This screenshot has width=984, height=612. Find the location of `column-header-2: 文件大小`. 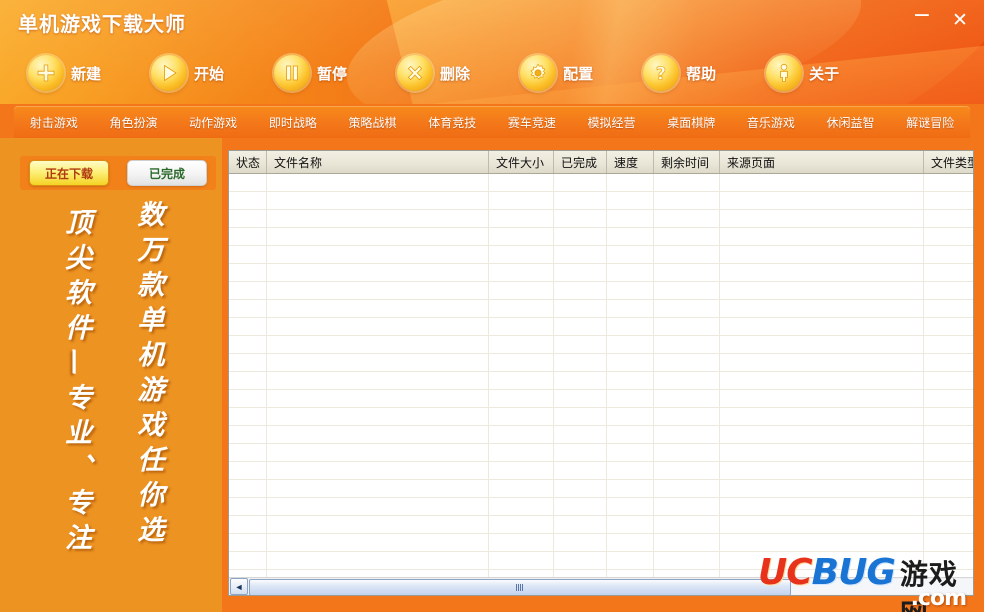

column-header-2: 文件大小 is located at coordinates (521, 162).